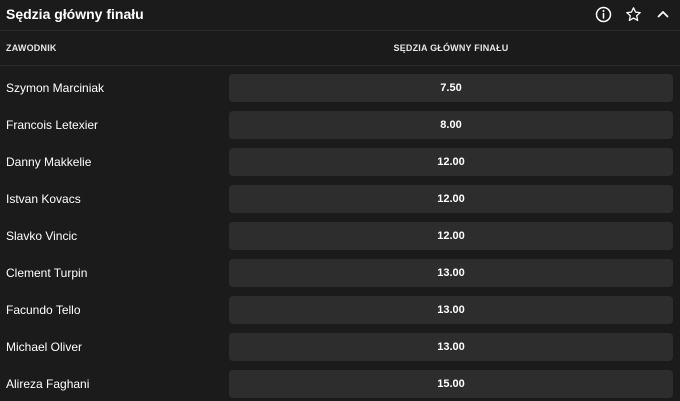 Image resolution: width=680 pixels, height=401 pixels. I want to click on selection-name: Danny Makkelie, so click(49, 162).